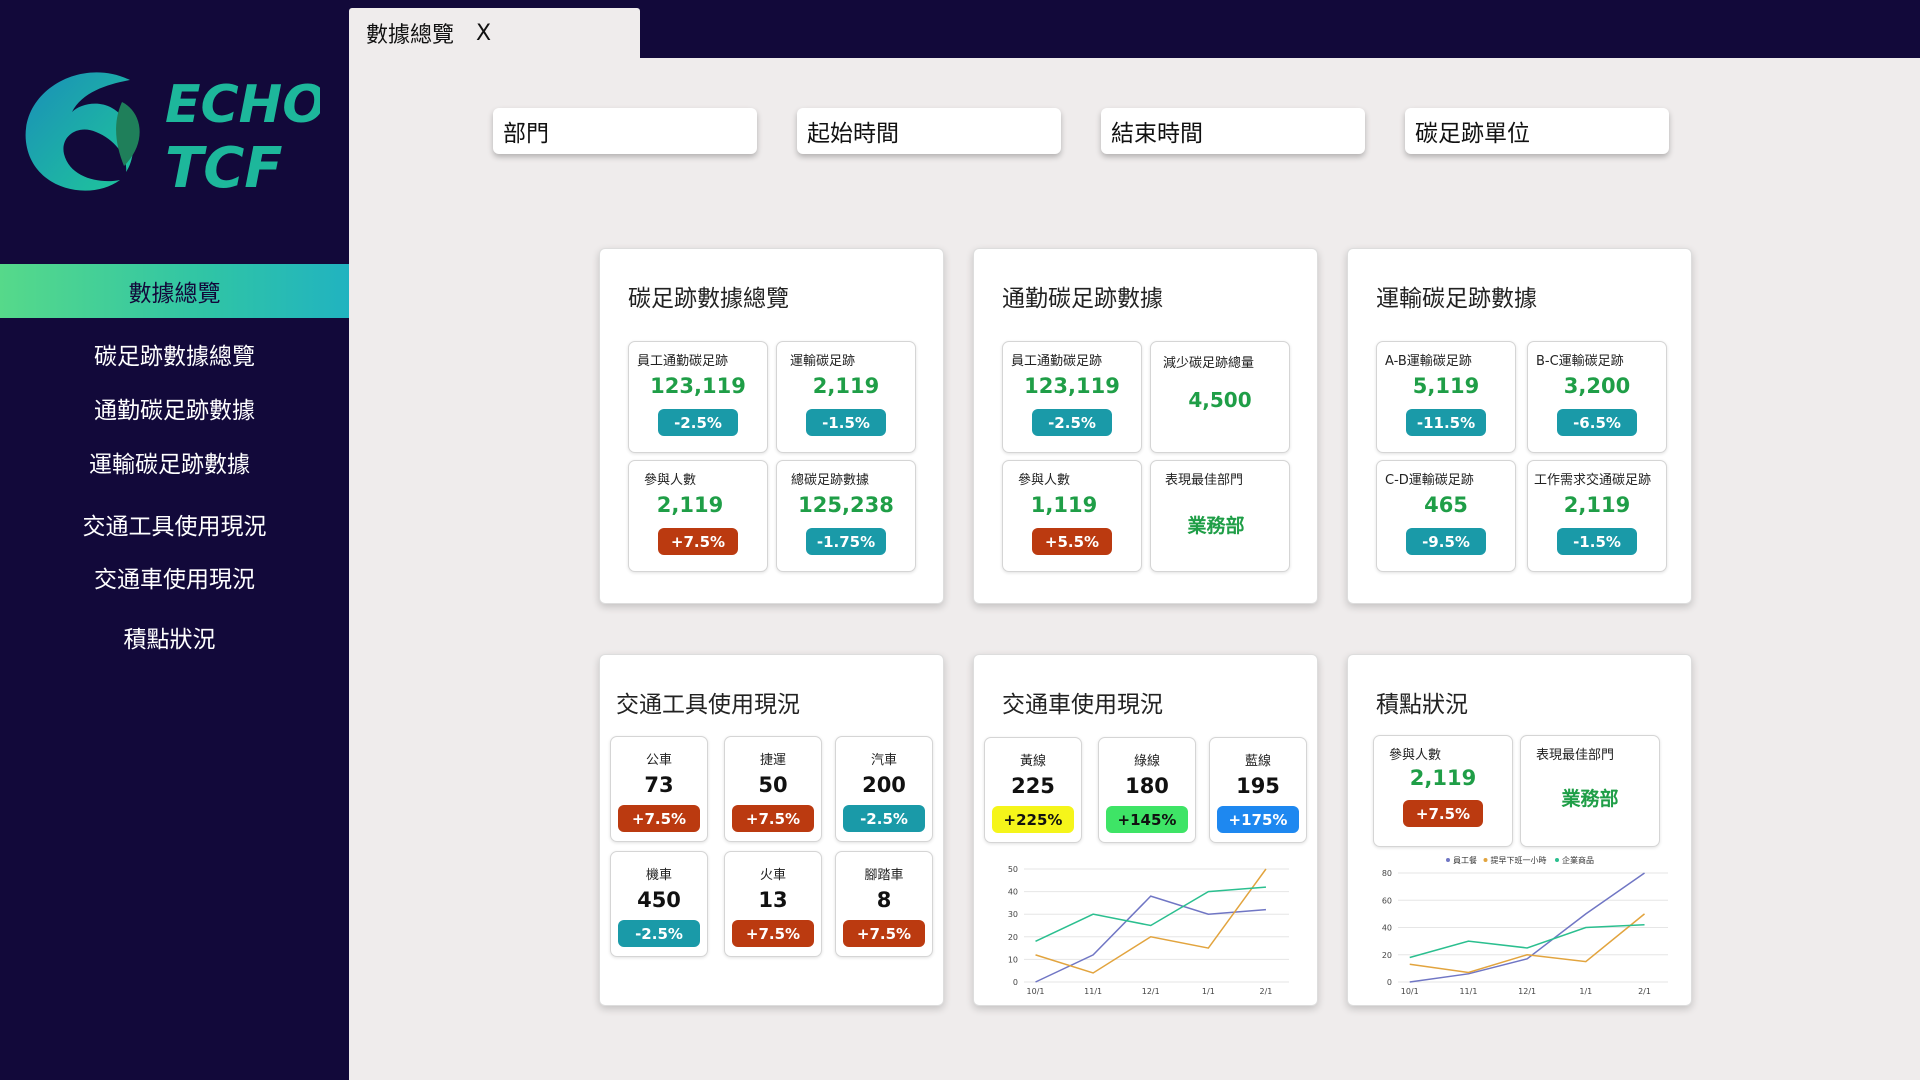 This screenshot has width=1920, height=1080. I want to click on stat-value: 4,500, so click(1220, 400).